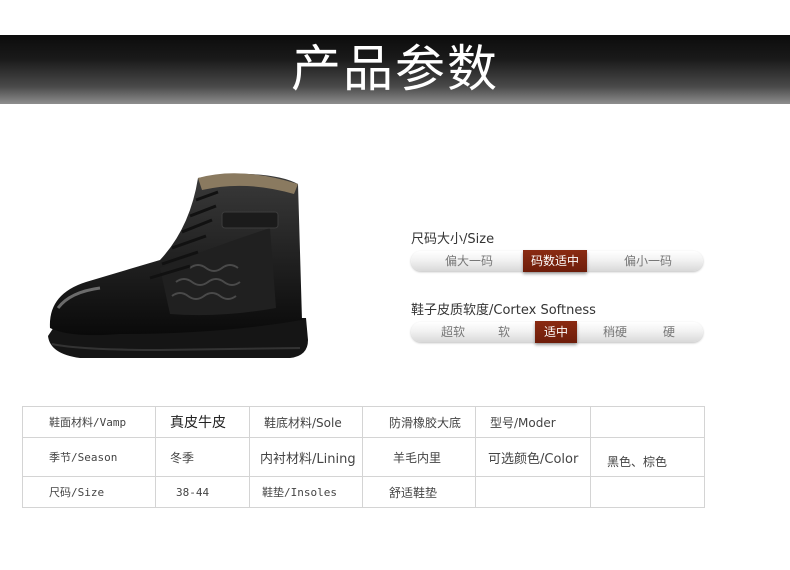 The width and height of the screenshot is (790, 570). Describe the element at coordinates (503, 332) in the screenshot. I see `softness-option-soft: 软` at that location.